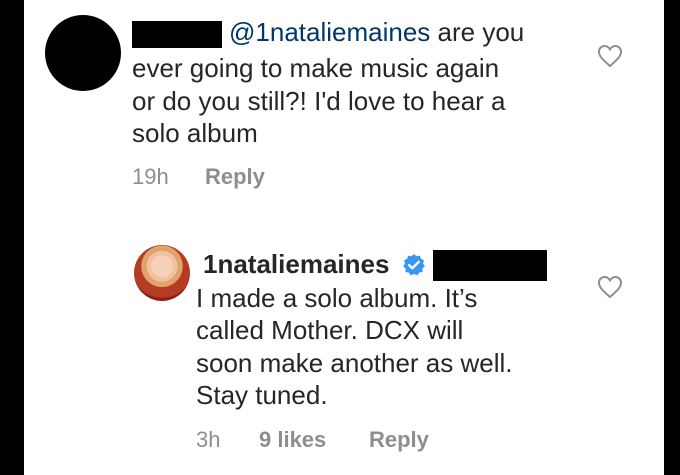  I want to click on author-username: 1nataliemaines, so click(296, 264).